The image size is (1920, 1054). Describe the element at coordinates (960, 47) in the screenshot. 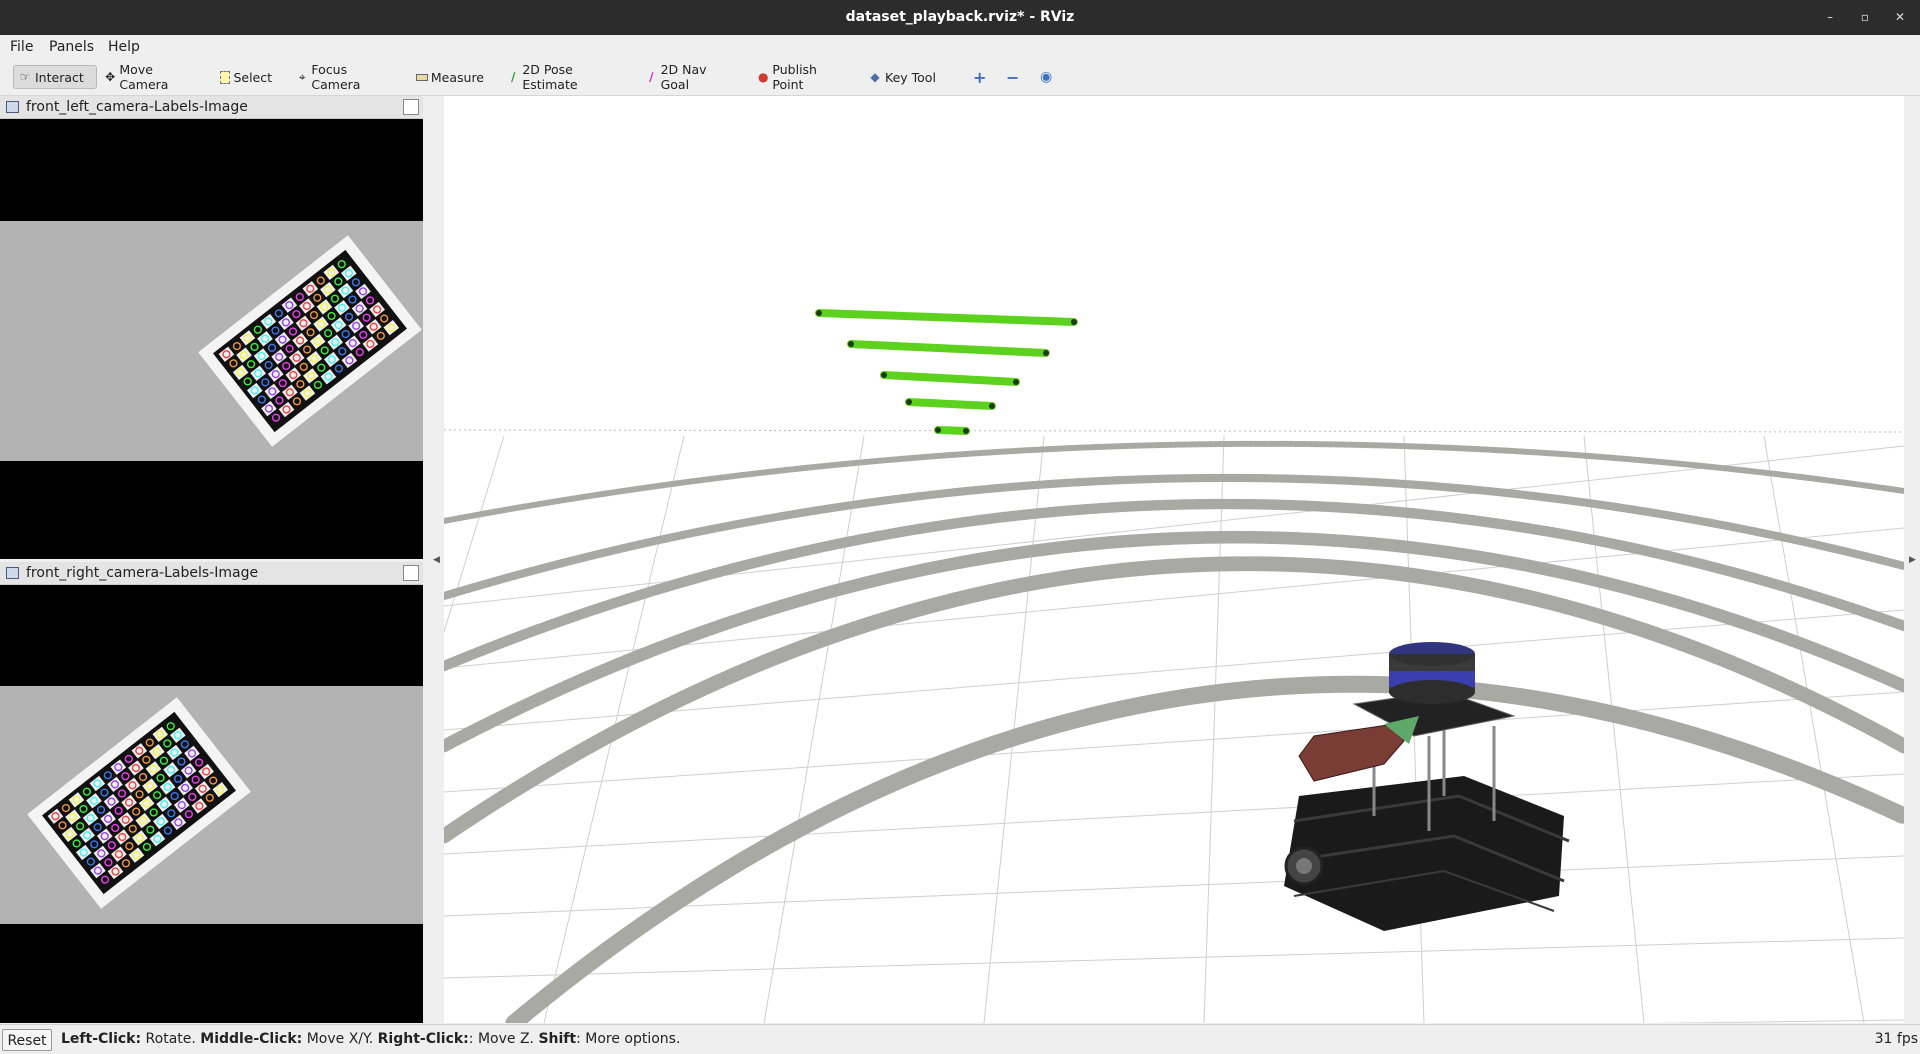

I see `menu-bar: File Panels Help` at that location.